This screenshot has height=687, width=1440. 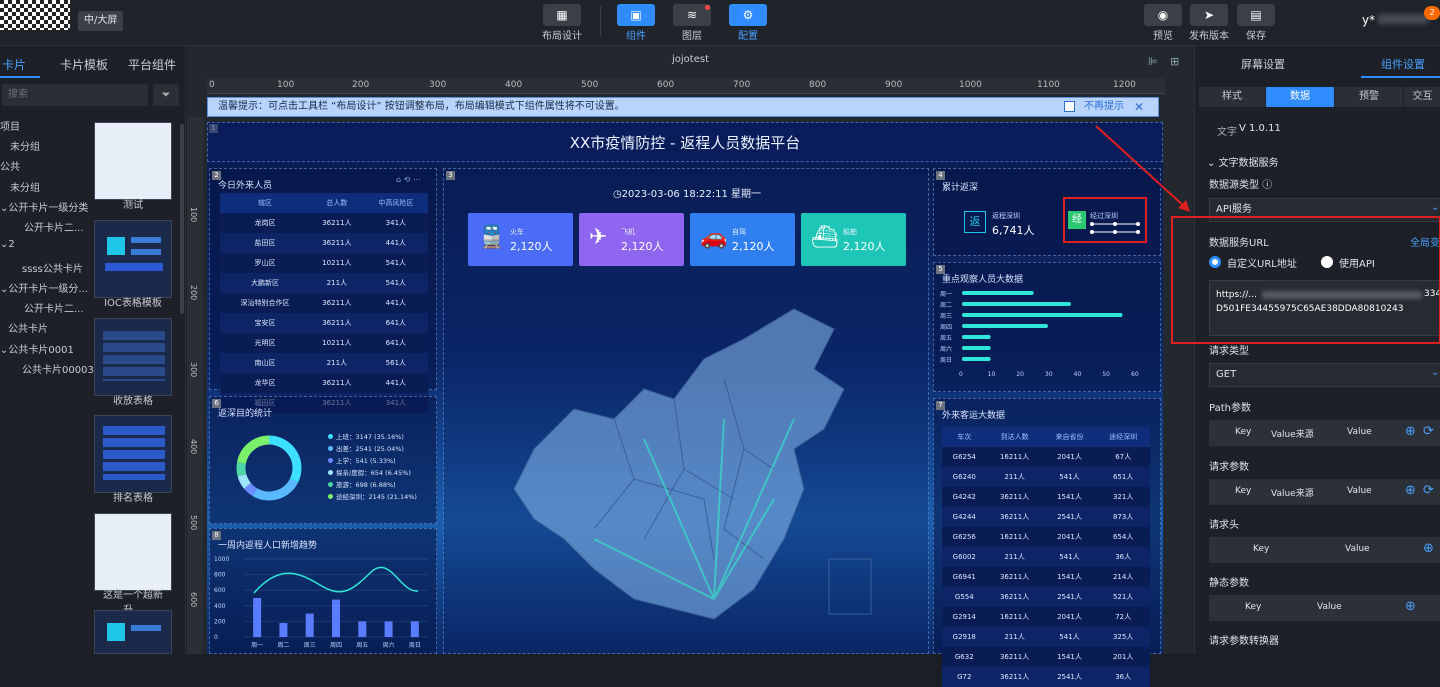 What do you see at coordinates (1209, 15) in the screenshot?
I see `send-icon: ➤` at bounding box center [1209, 15].